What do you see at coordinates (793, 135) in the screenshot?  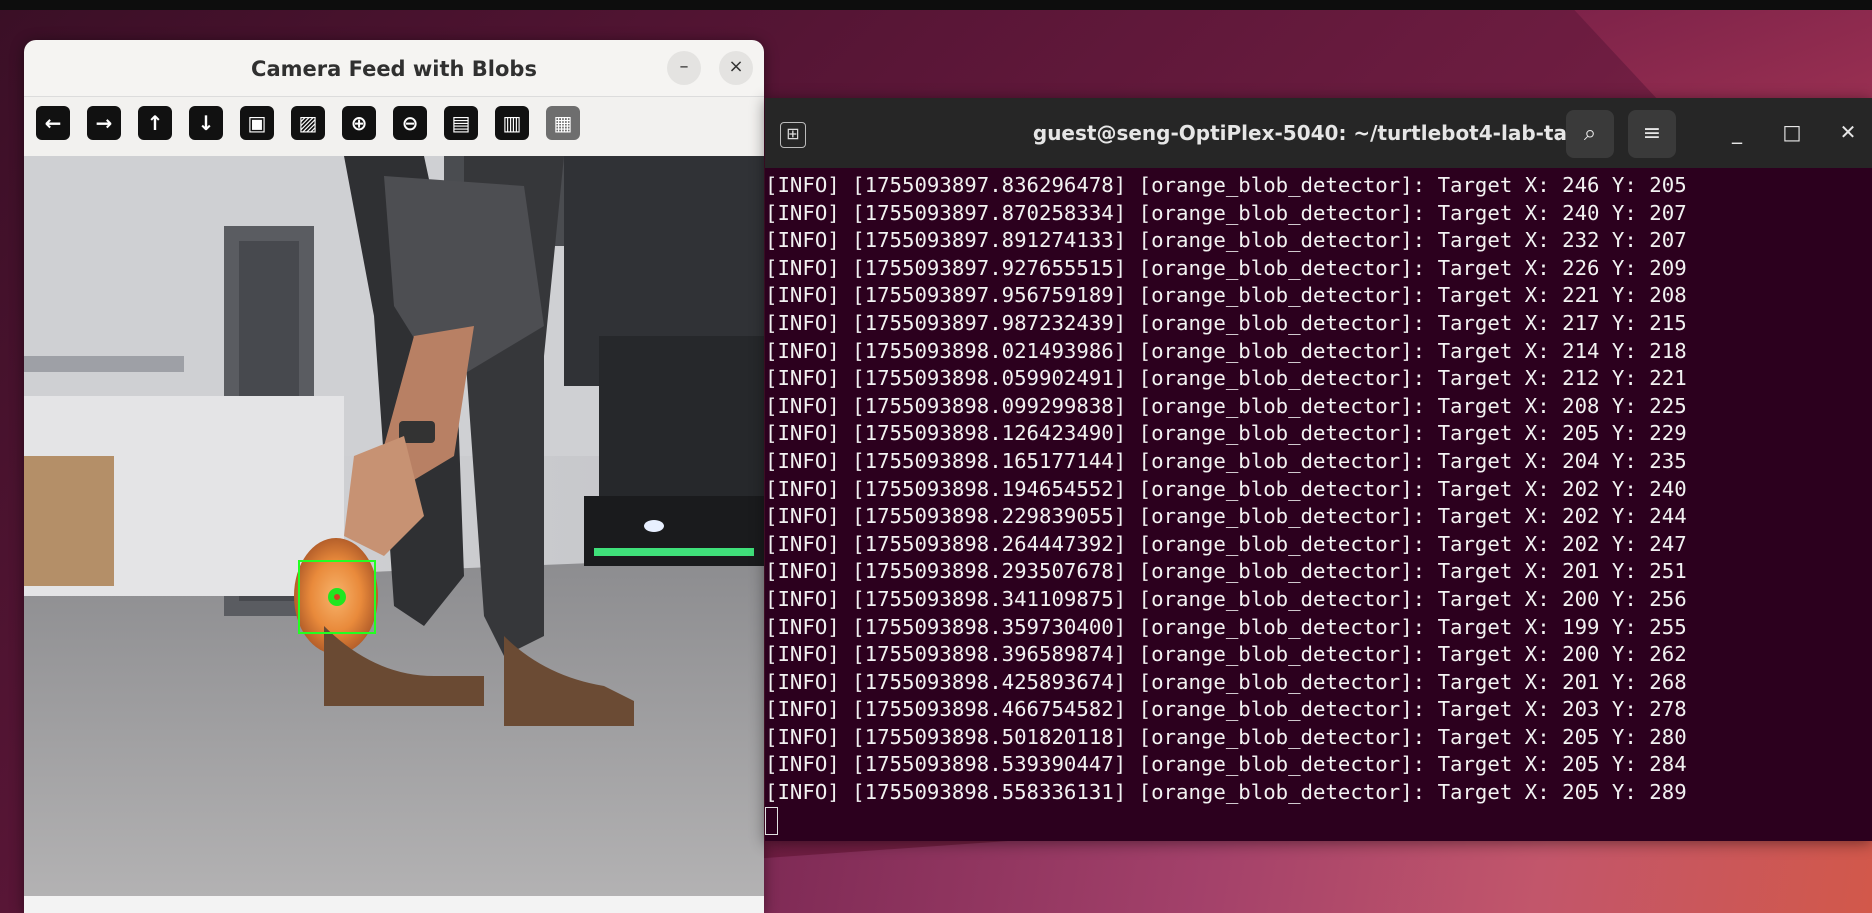 I see `new-tab-icon: ⊞` at bounding box center [793, 135].